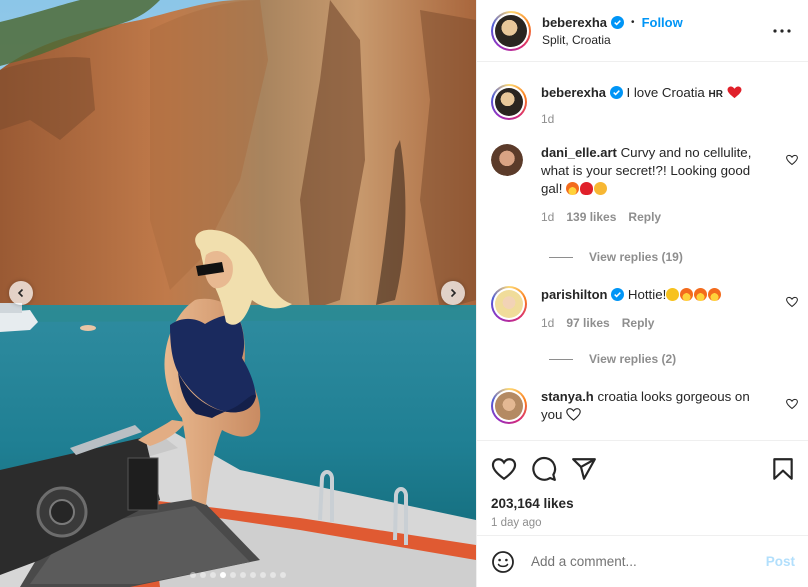 The width and height of the screenshot is (808, 587). I want to click on carousel-prev-button, so click(21, 293).